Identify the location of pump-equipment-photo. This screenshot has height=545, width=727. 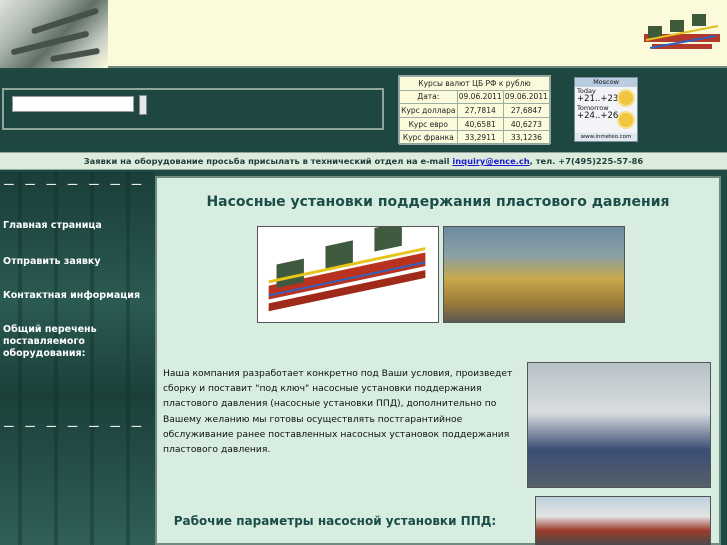
(619, 425).